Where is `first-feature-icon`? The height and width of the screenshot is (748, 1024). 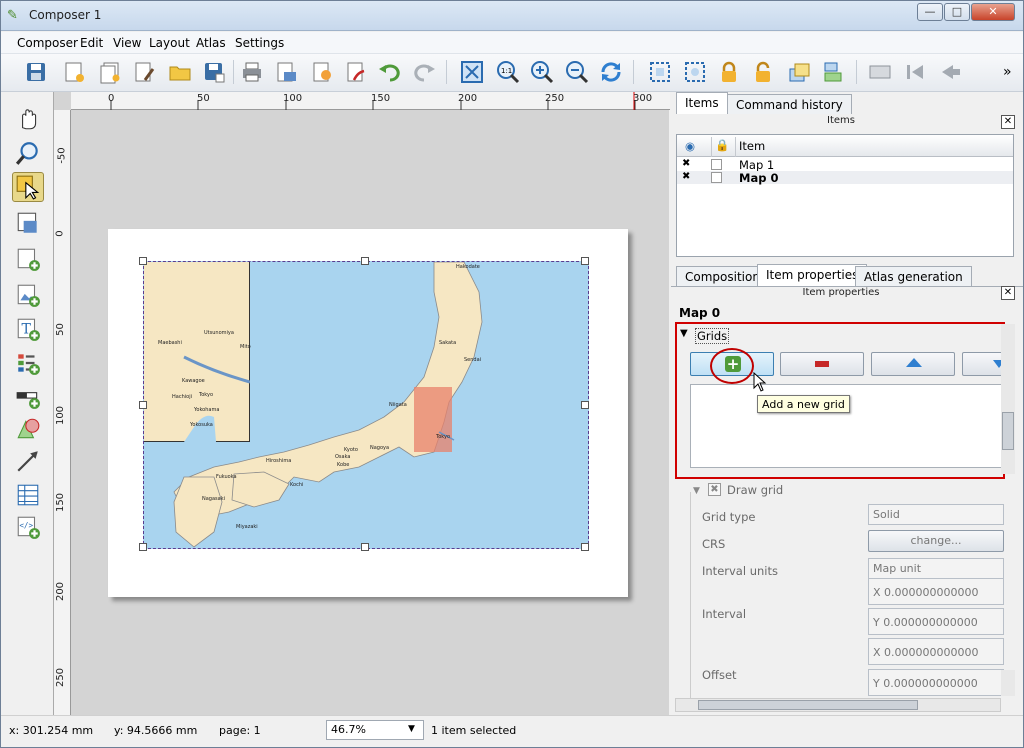
first-feature-icon is located at coordinates (915, 72).